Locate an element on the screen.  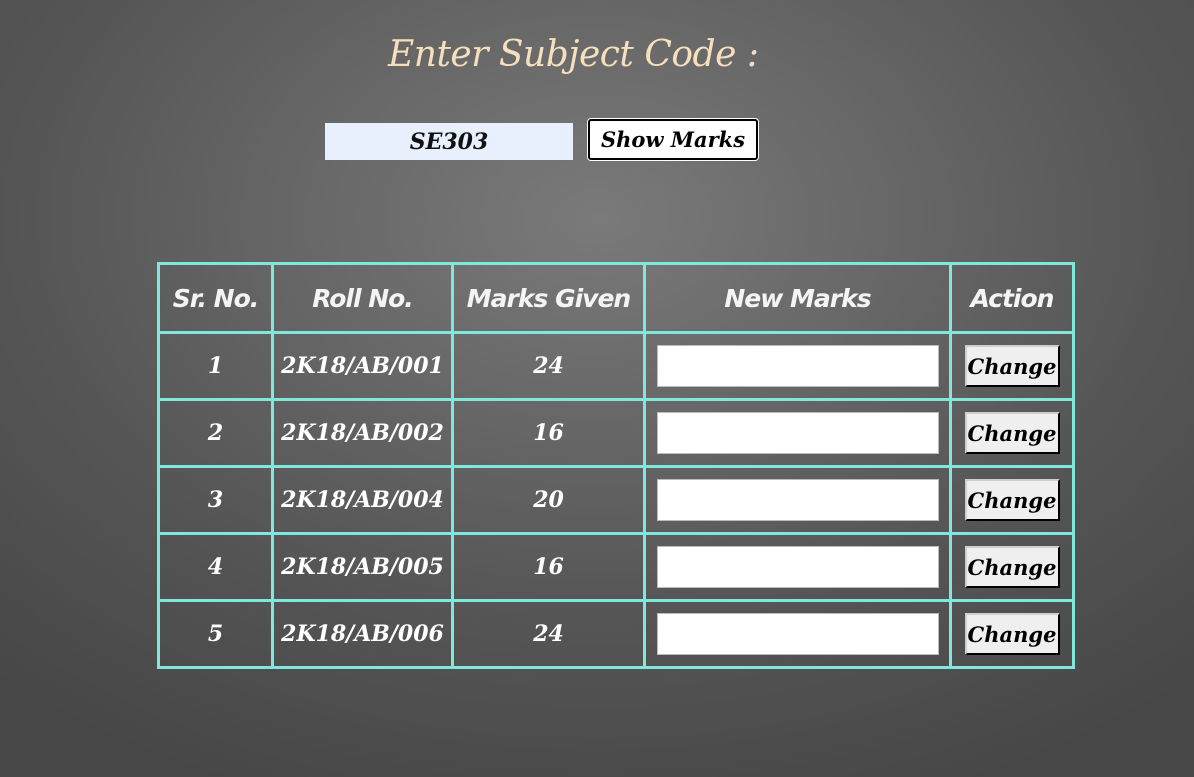
marks-given-cell: 20 is located at coordinates (548, 500).